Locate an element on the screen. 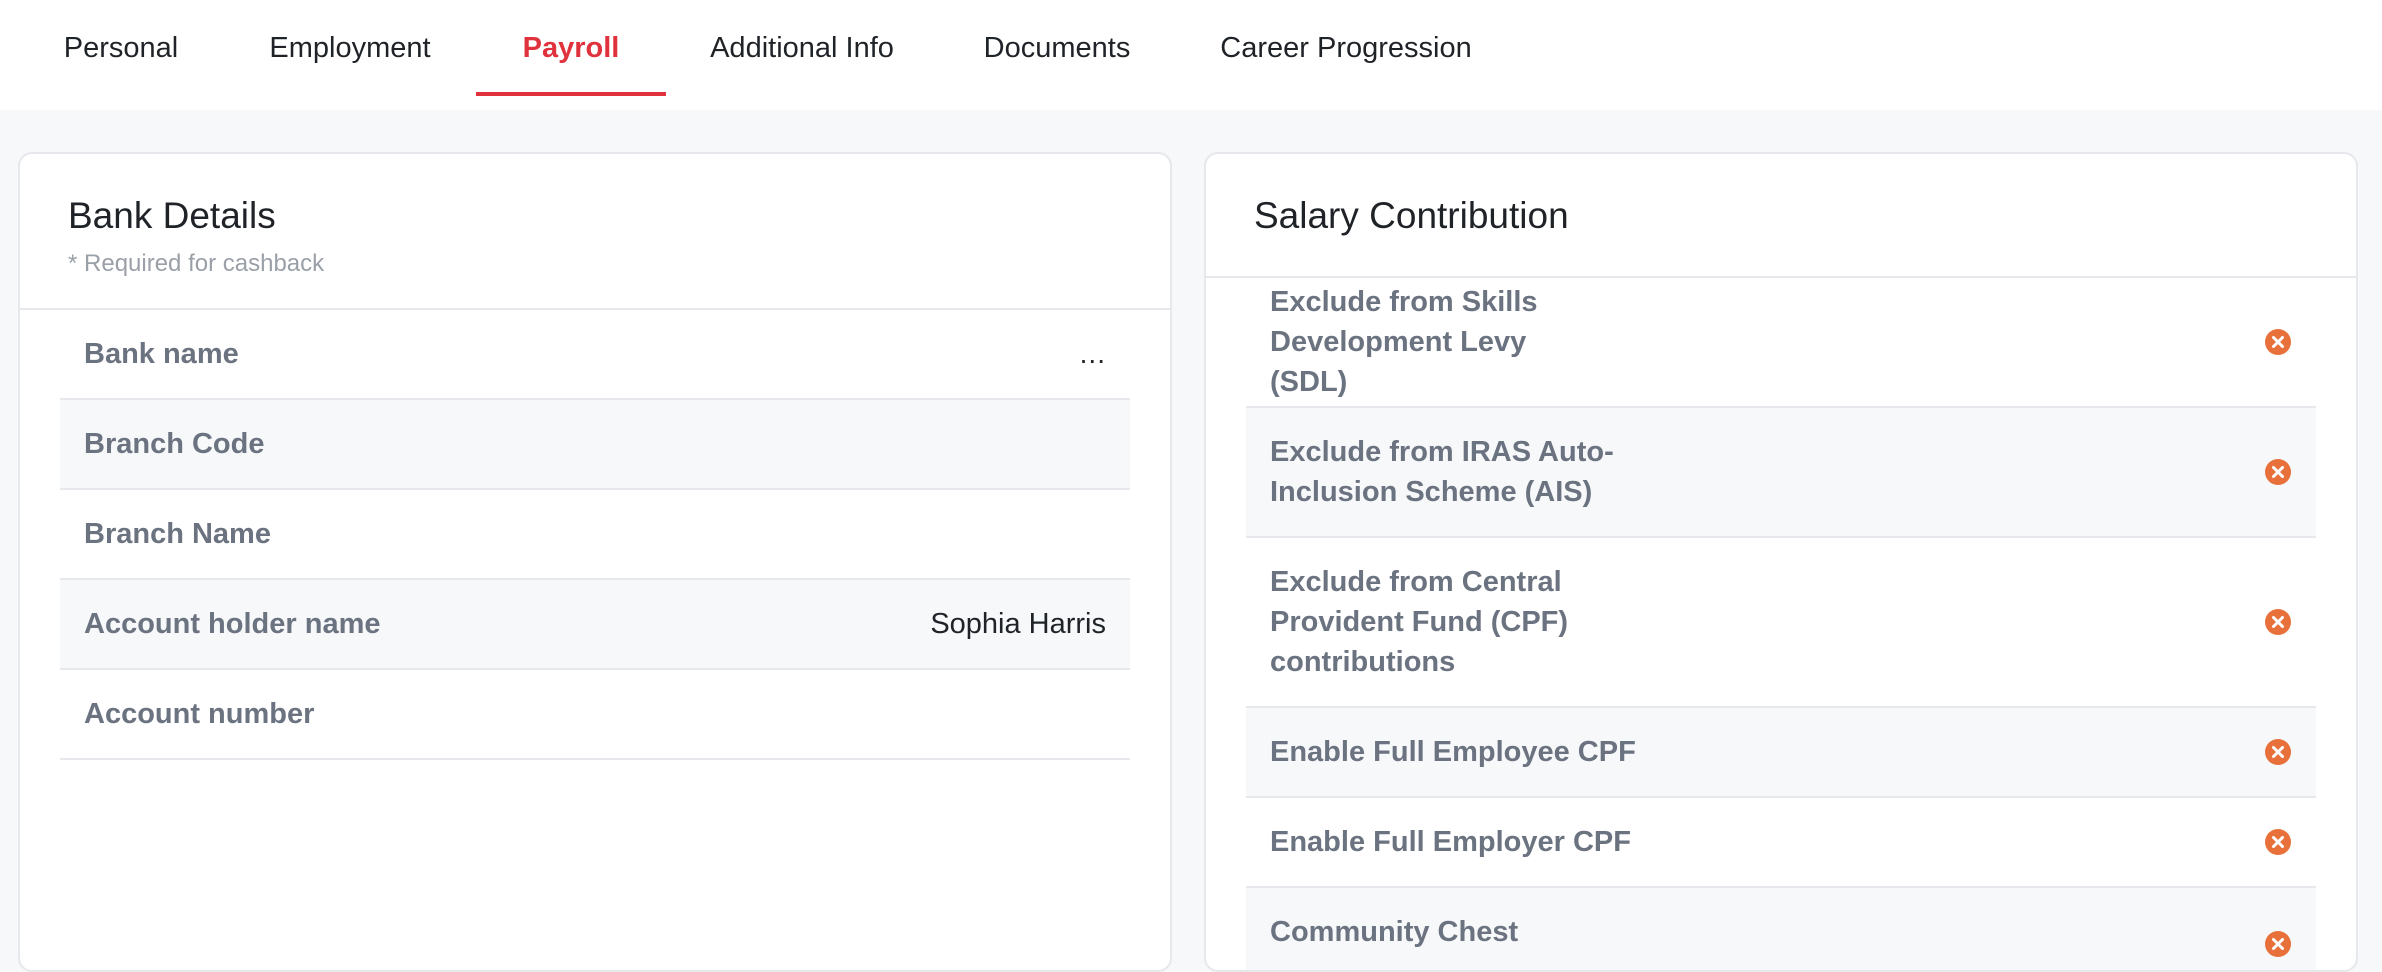 The width and height of the screenshot is (2382, 972). account-holder-row: Account holder name Sophia Harris is located at coordinates (595, 625).